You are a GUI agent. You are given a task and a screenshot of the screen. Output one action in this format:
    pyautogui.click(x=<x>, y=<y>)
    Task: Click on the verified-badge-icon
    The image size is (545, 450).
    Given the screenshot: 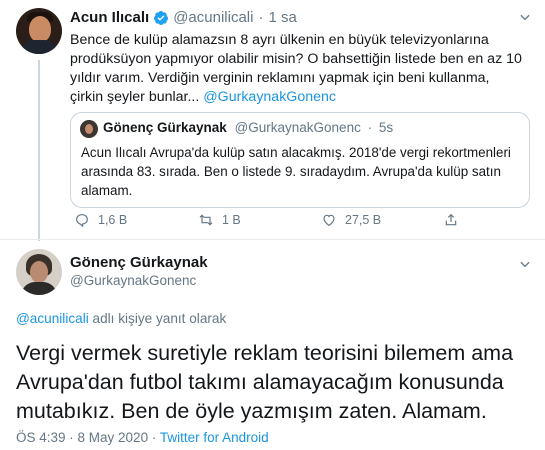 What is the action you would take?
    pyautogui.click(x=161, y=17)
    